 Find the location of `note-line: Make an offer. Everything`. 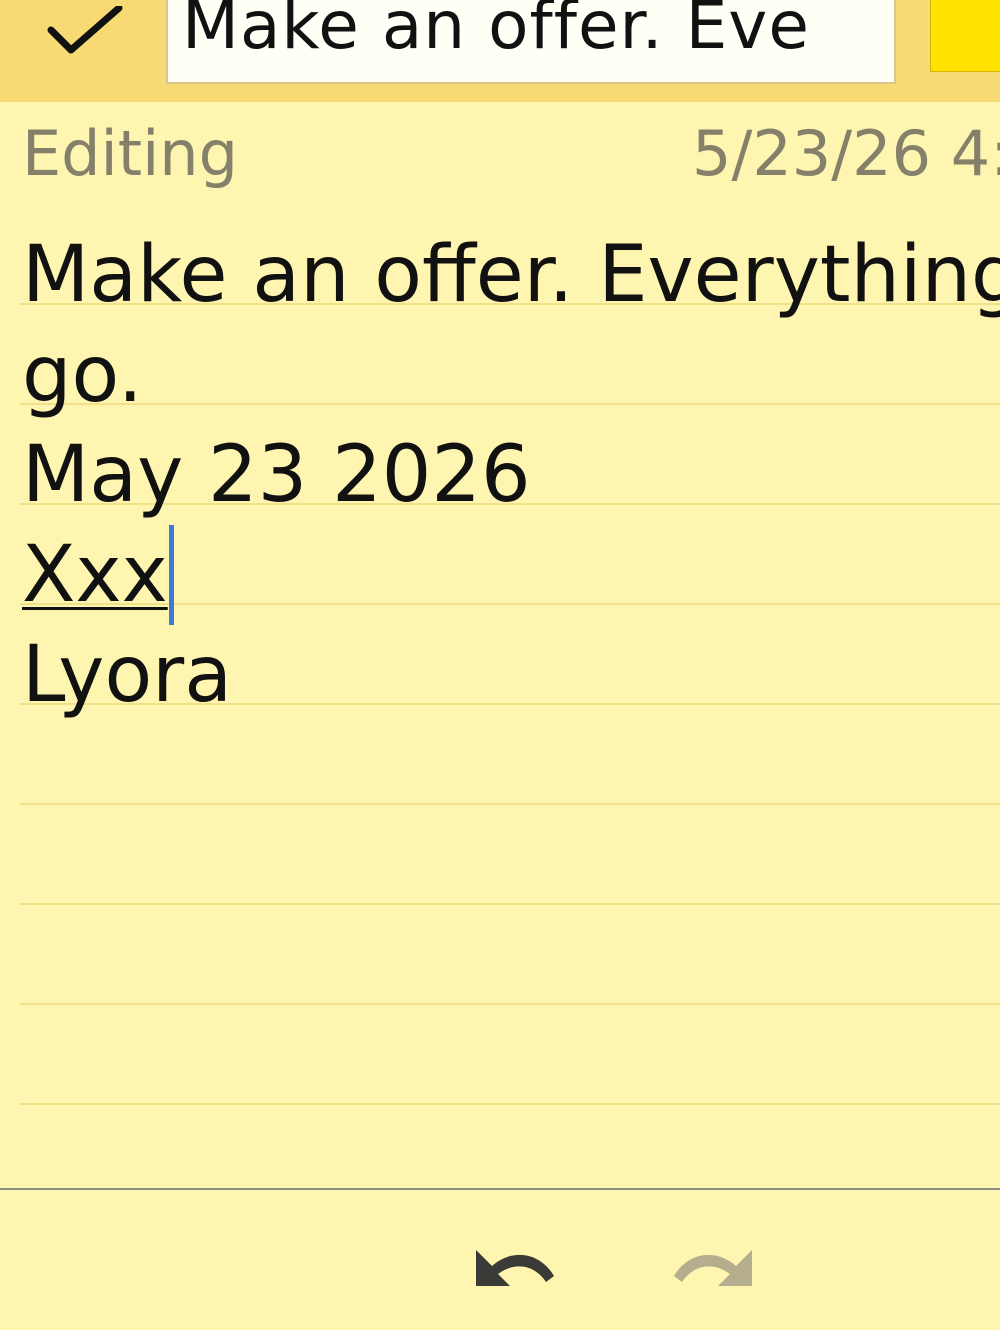

note-line: Make an offer. Everything is located at coordinates (511, 275).